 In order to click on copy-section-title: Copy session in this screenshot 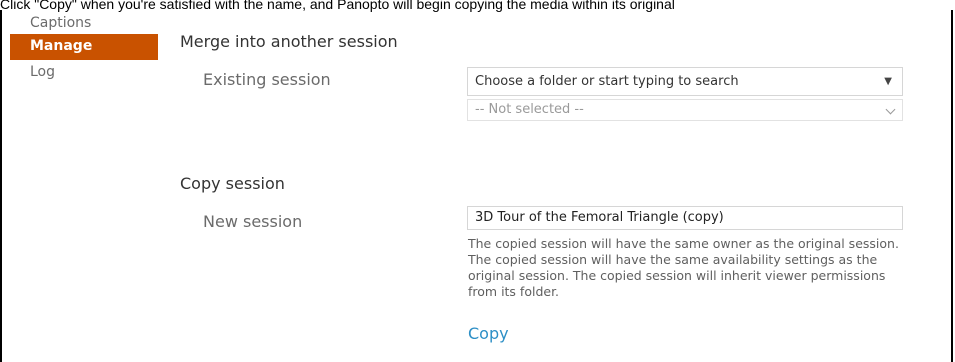, I will do `click(232, 183)`.